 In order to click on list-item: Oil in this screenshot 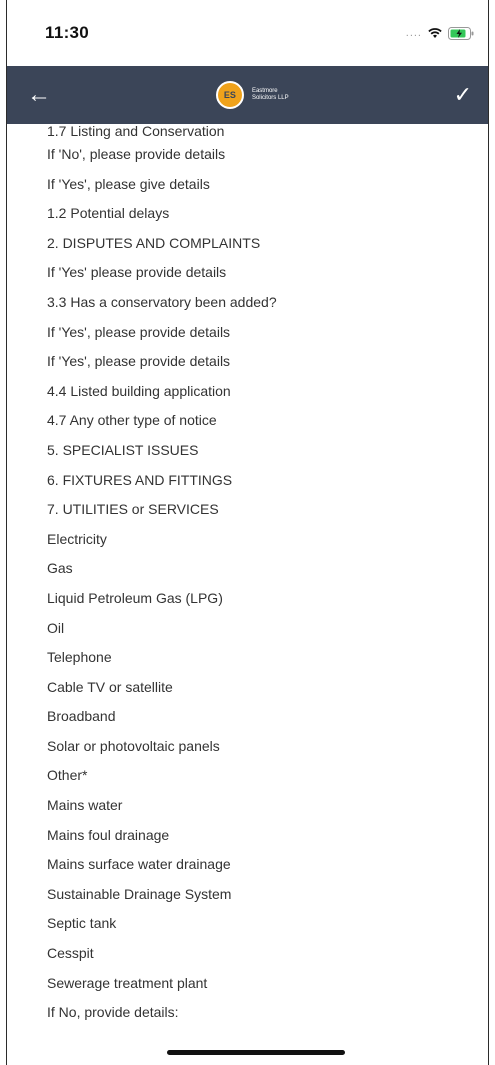, I will do `click(247, 629)`.